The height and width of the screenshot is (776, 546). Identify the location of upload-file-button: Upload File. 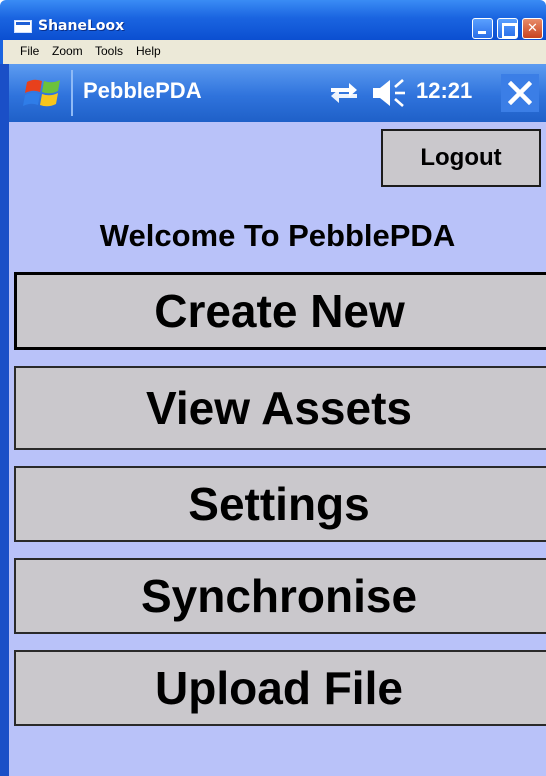
(280, 688).